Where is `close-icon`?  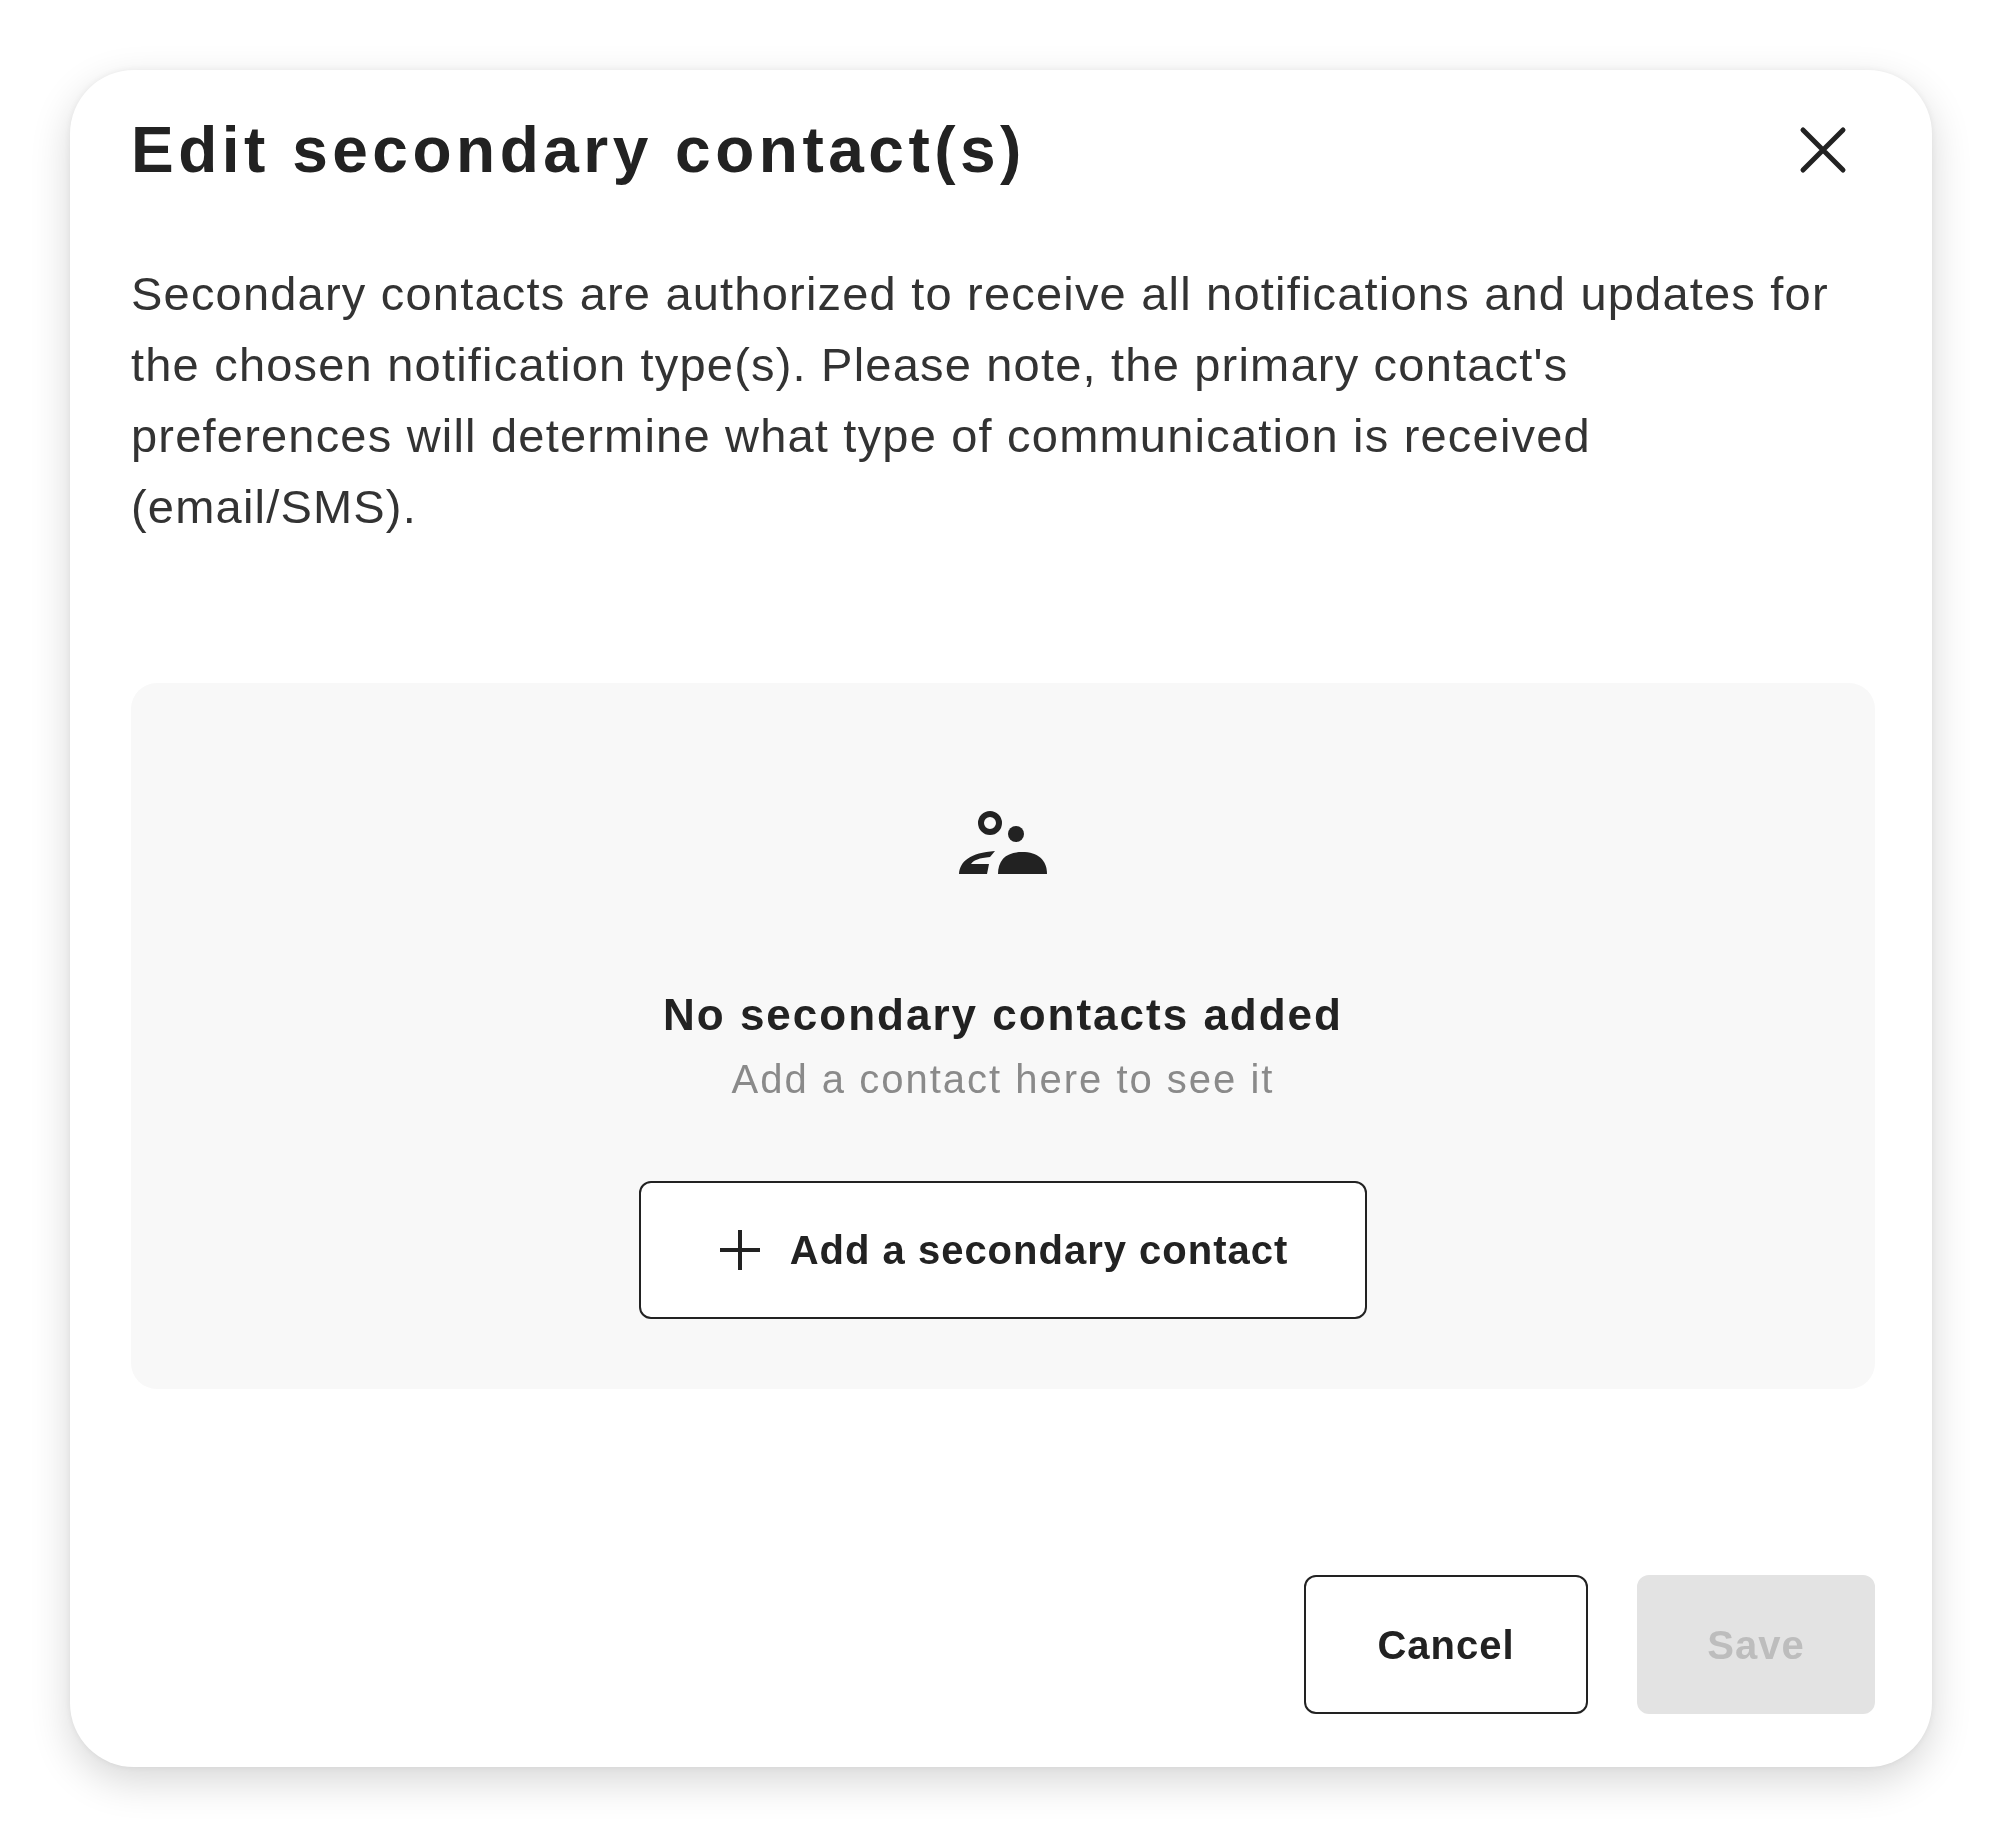 close-icon is located at coordinates (1823, 150).